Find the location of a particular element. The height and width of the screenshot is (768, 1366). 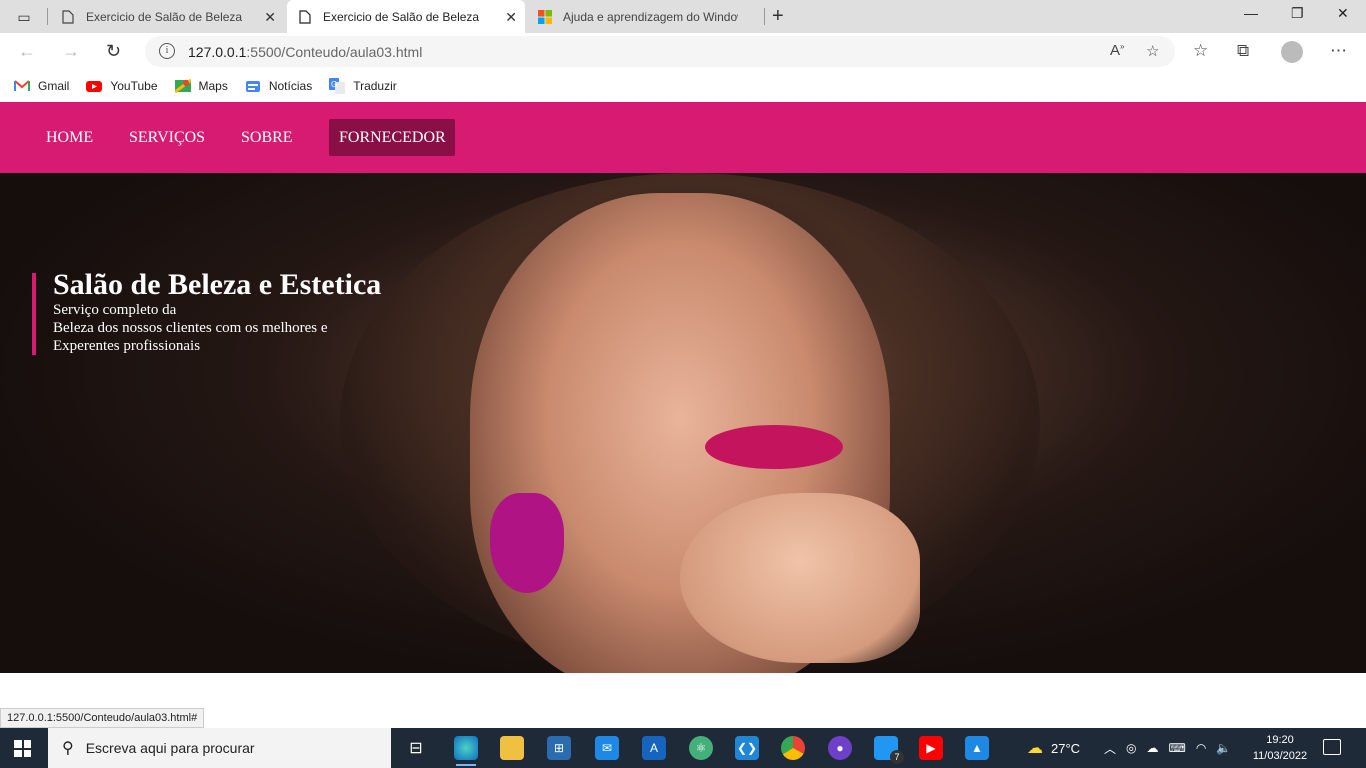

taskbar-search: ⚲ Escreva aqui para procurar is located at coordinates (219, 748).